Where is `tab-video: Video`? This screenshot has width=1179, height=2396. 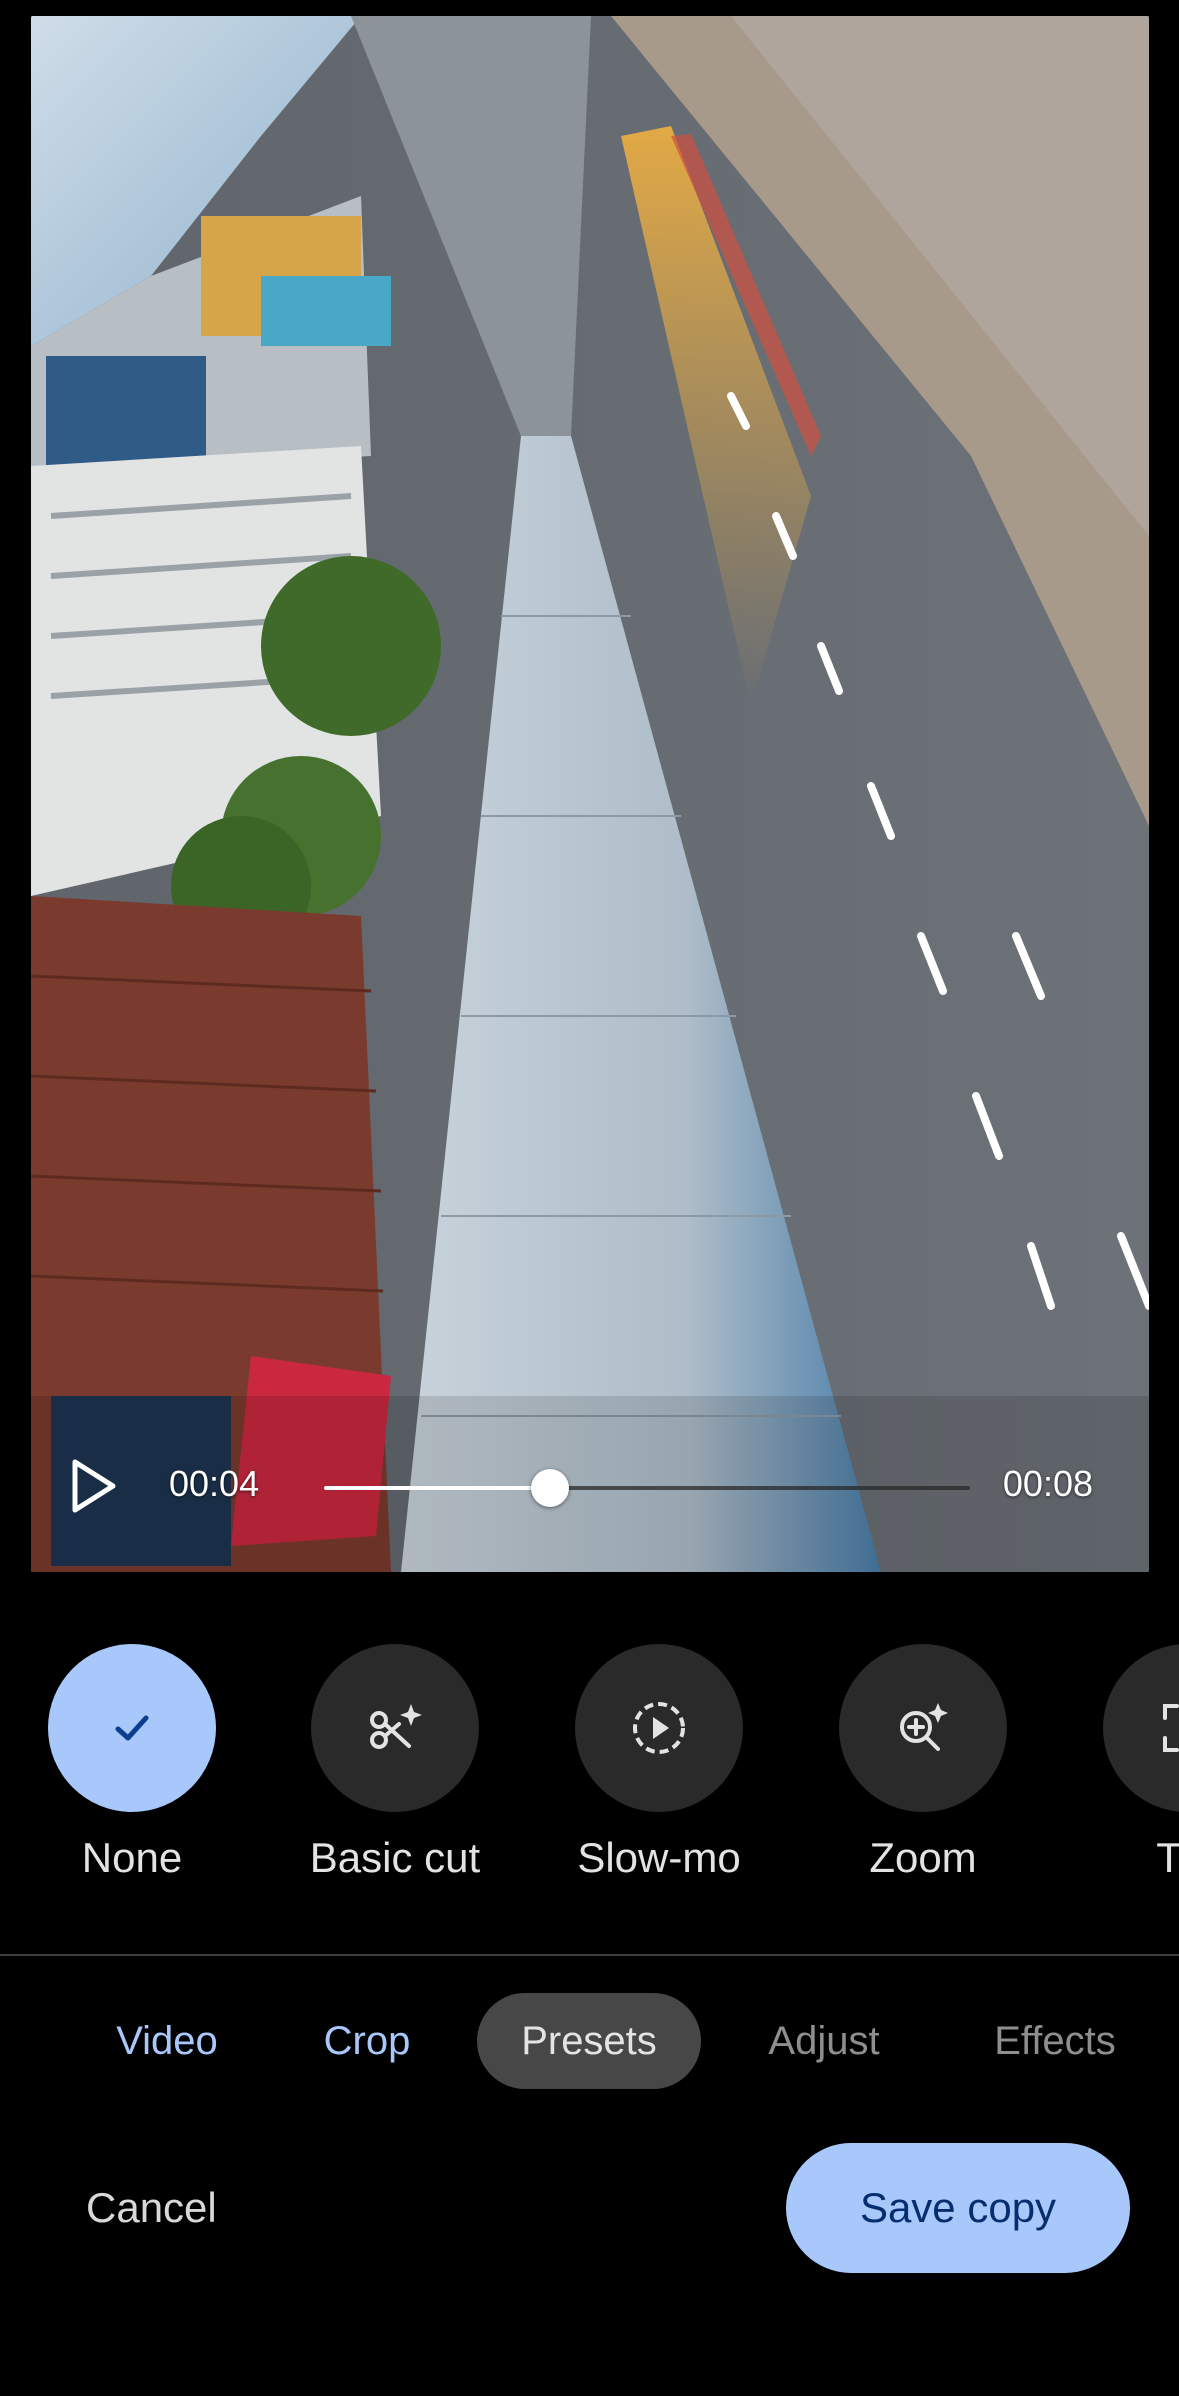 tab-video: Video is located at coordinates (167, 2041).